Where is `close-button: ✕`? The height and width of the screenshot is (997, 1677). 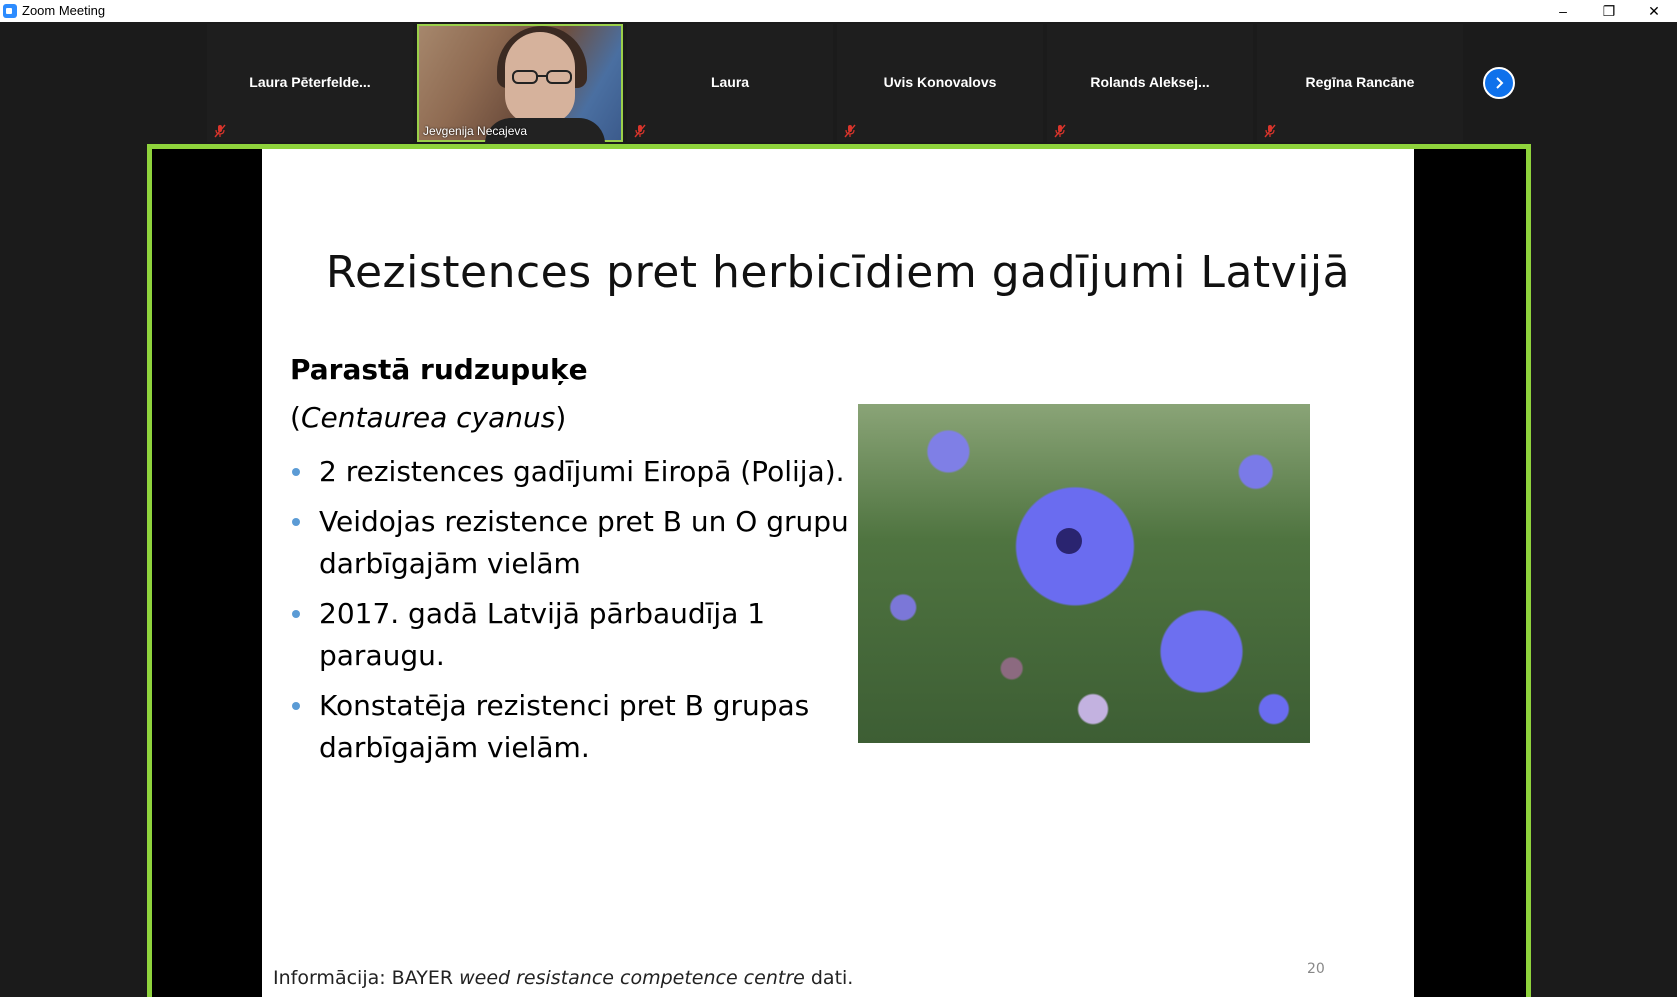
close-button: ✕ is located at coordinates (1654, 11).